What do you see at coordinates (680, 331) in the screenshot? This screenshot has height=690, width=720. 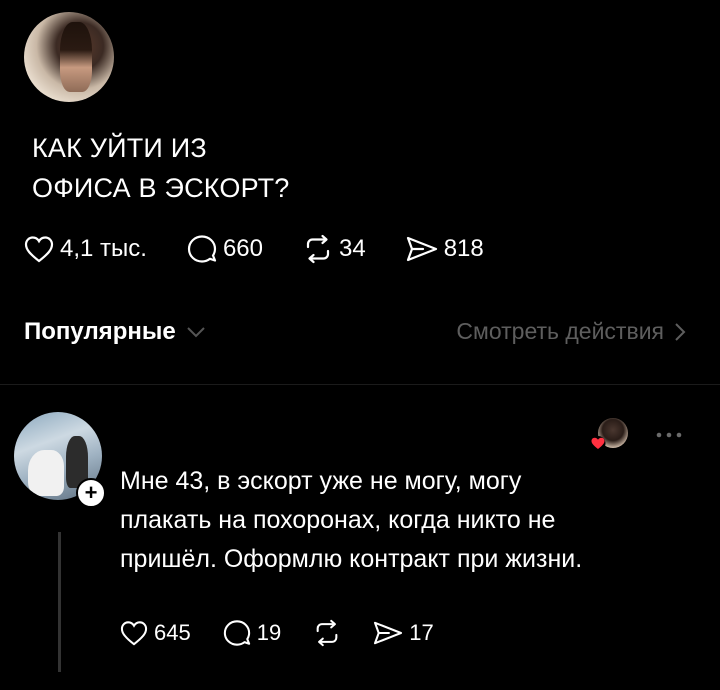 I see `chevron-right-icon` at bounding box center [680, 331].